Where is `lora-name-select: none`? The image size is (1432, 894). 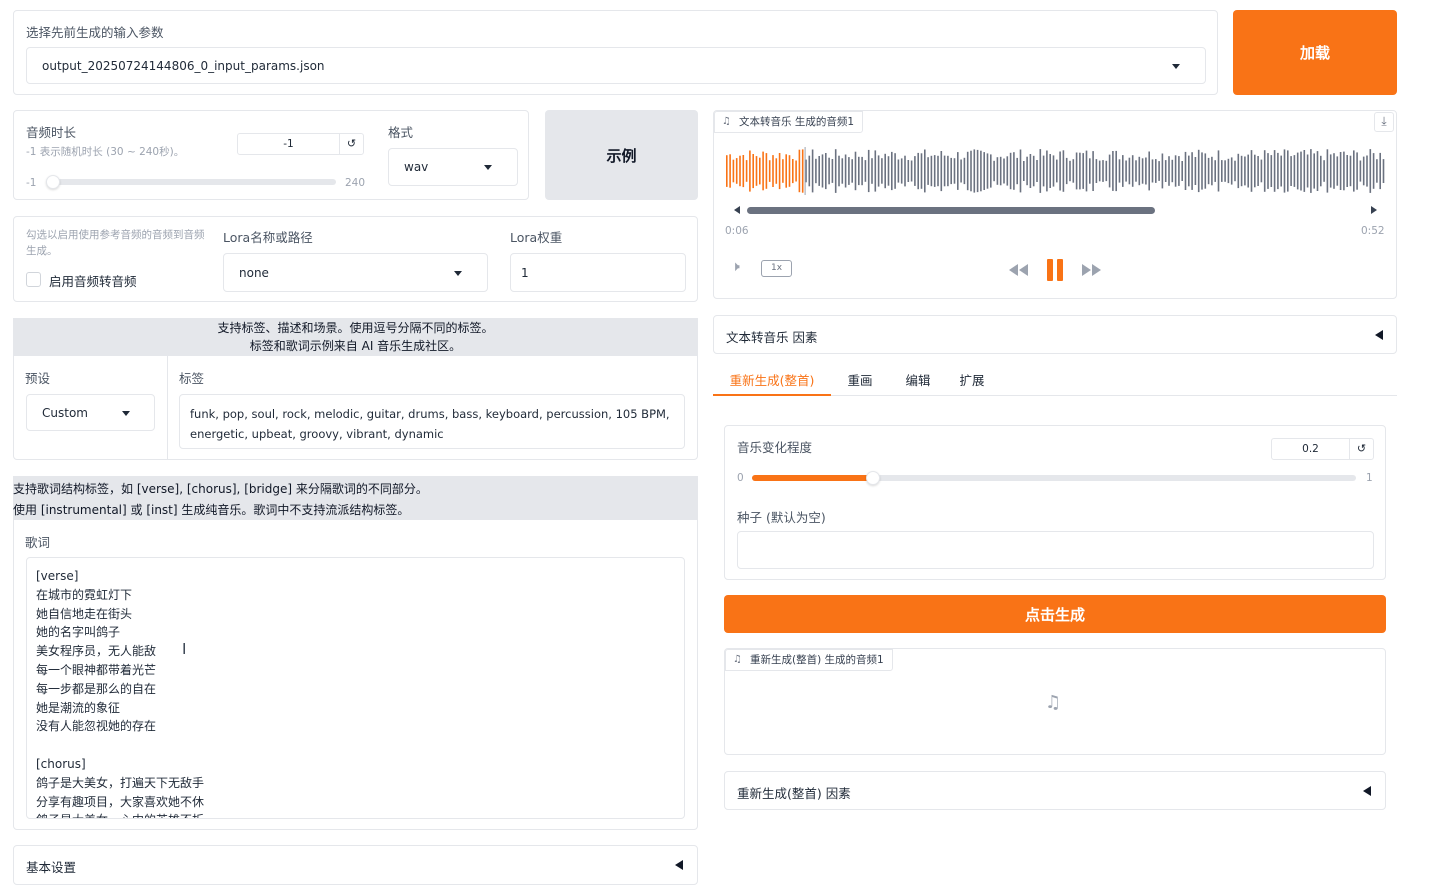
lora-name-select: none is located at coordinates (355, 272).